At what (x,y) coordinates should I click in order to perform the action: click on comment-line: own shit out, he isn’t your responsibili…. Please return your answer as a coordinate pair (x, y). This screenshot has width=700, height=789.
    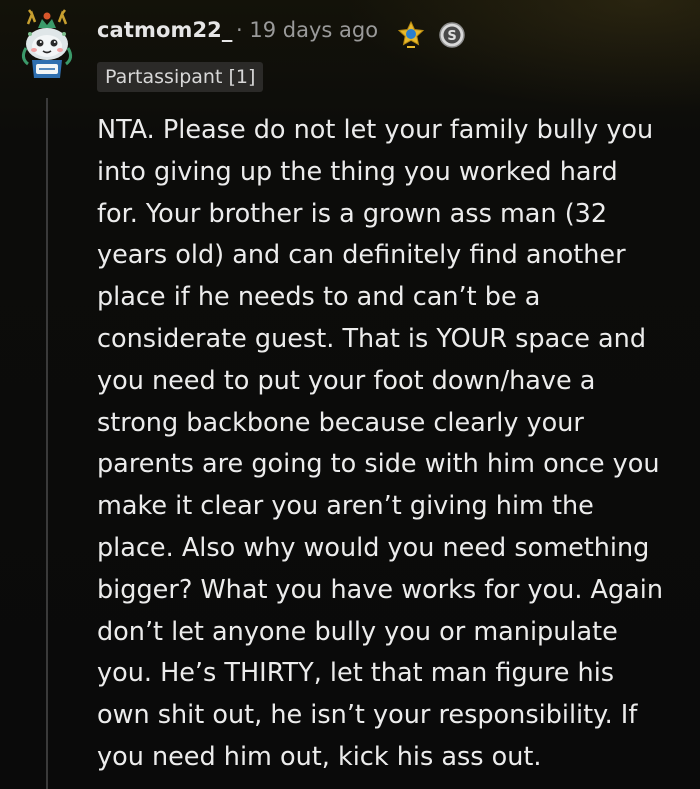
    Looking at the image, I should click on (367, 715).